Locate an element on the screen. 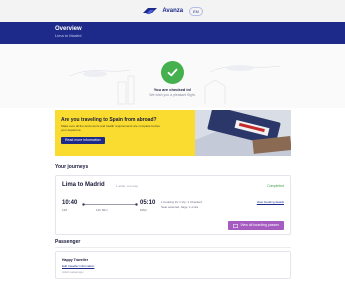  edit-passenger-link: Edit traveller information is located at coordinates (78, 266).